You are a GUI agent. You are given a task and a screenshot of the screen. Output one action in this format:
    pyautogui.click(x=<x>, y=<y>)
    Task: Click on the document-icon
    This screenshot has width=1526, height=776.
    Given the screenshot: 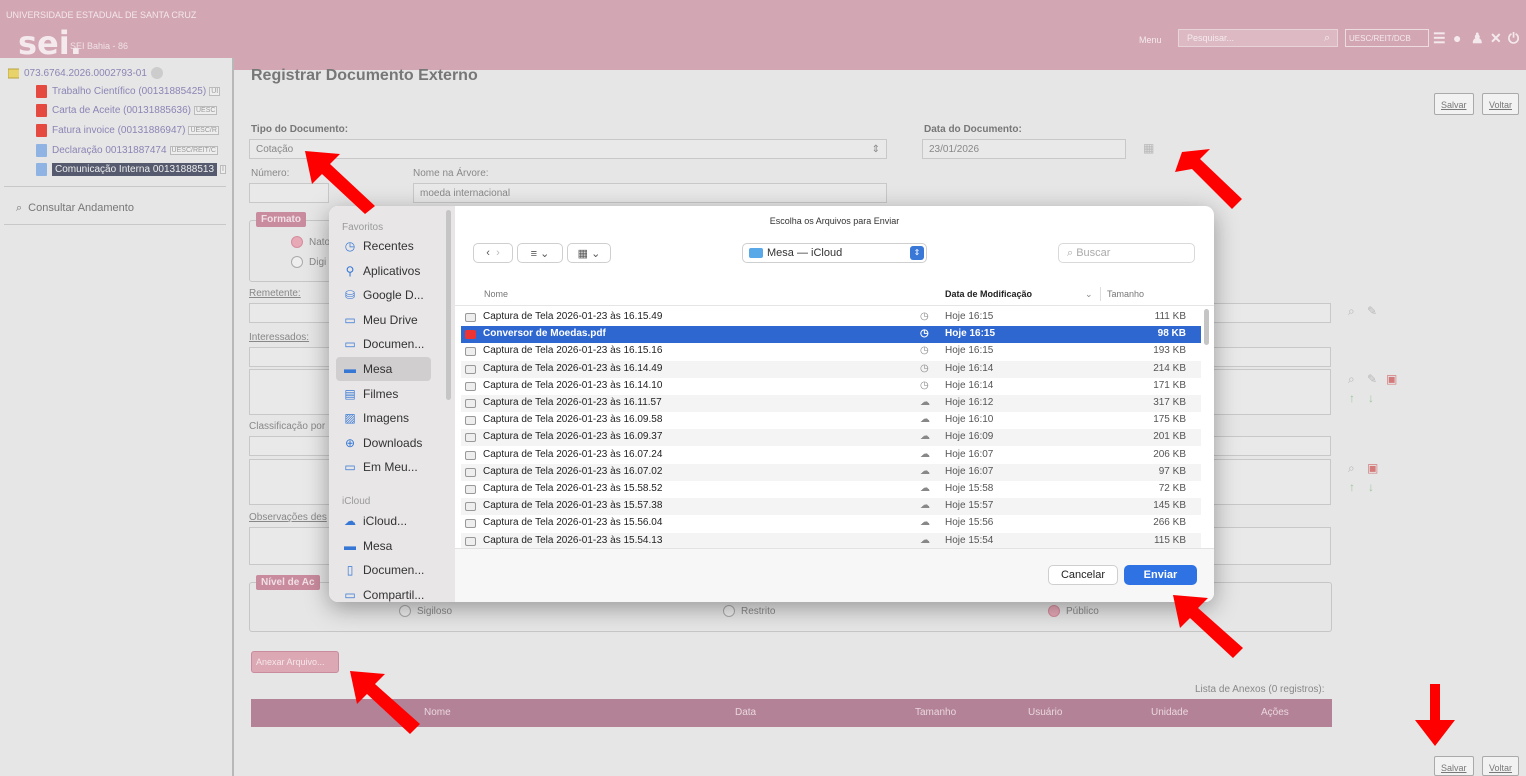 What is the action you would take?
    pyautogui.click(x=41, y=169)
    